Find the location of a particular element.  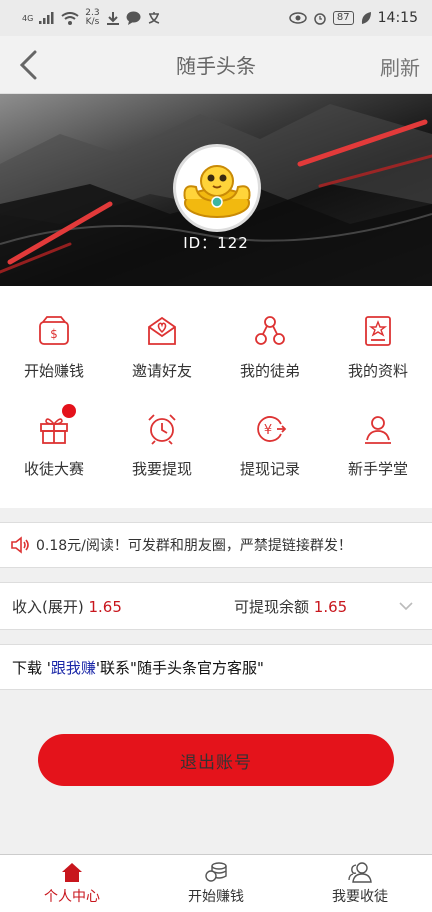

message-icon is located at coordinates (133, 18).